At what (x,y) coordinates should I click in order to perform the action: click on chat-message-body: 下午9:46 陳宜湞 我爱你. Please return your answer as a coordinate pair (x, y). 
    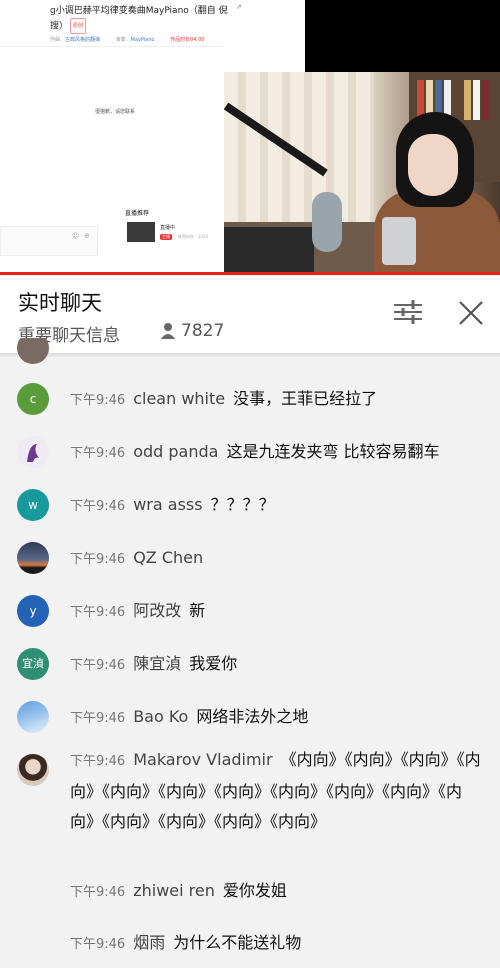
    Looking at the image, I should click on (275, 665).